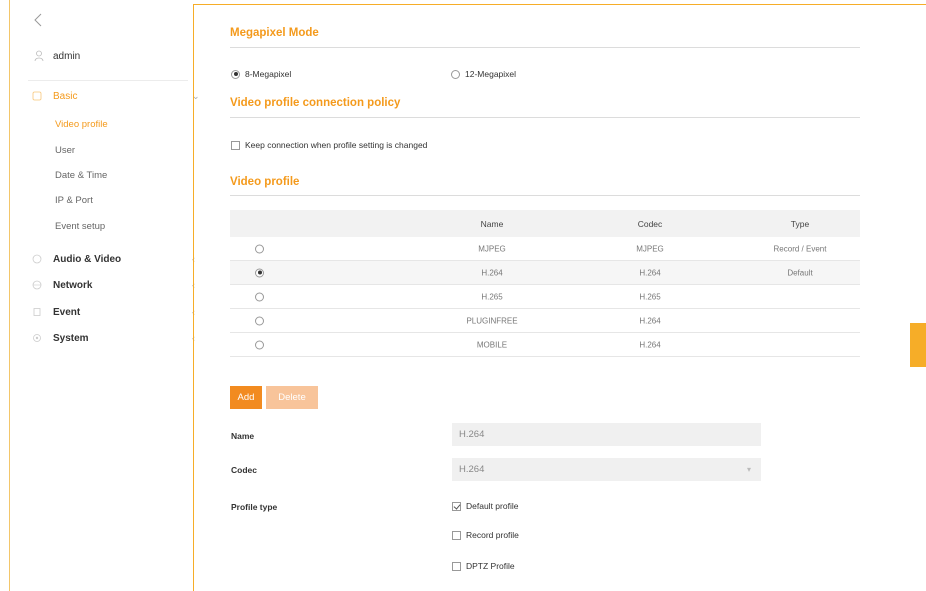 The width and height of the screenshot is (926, 591). I want to click on row-type: Default, so click(800, 272).